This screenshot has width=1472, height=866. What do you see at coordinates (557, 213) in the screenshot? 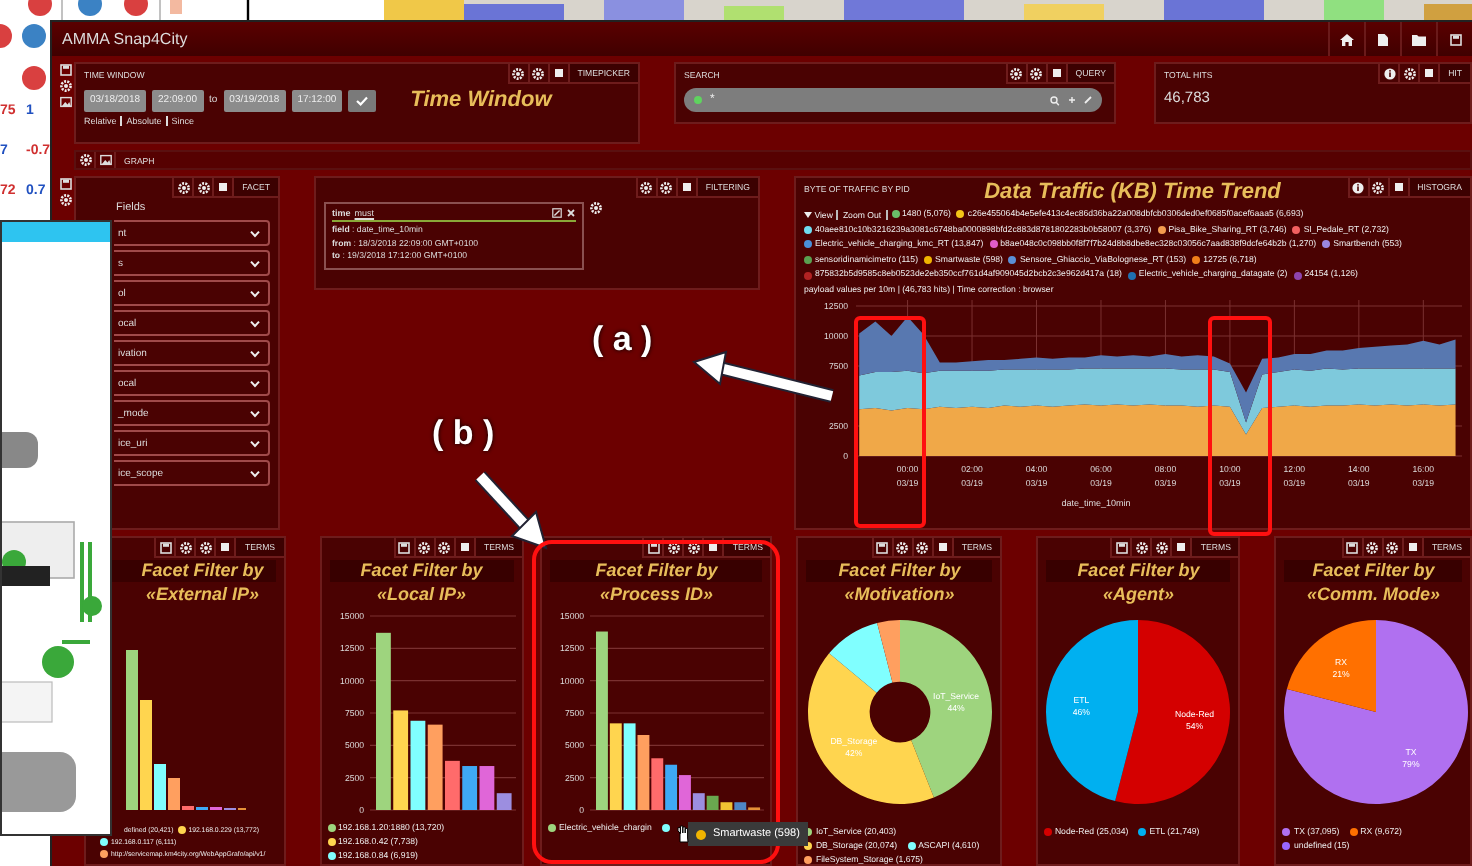
I see `edit-icon` at bounding box center [557, 213].